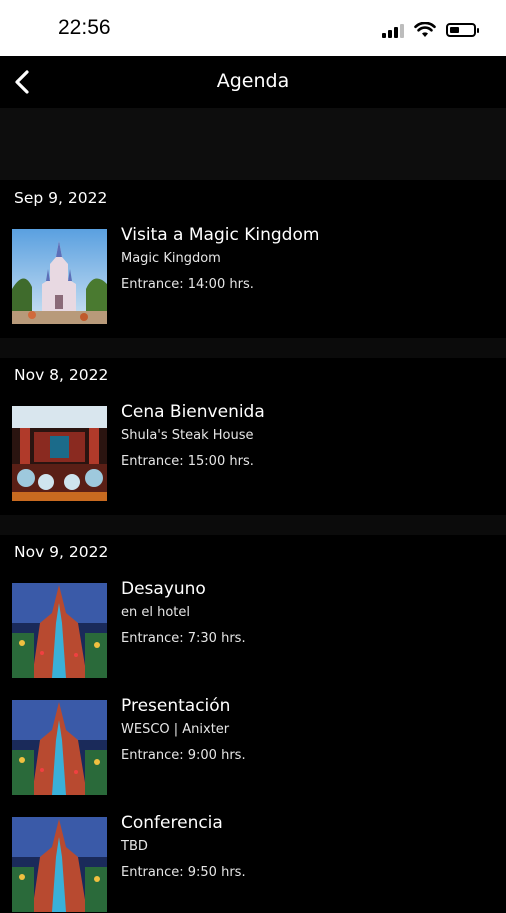  I want to click on event-location: Magic Kingdom, so click(171, 258).